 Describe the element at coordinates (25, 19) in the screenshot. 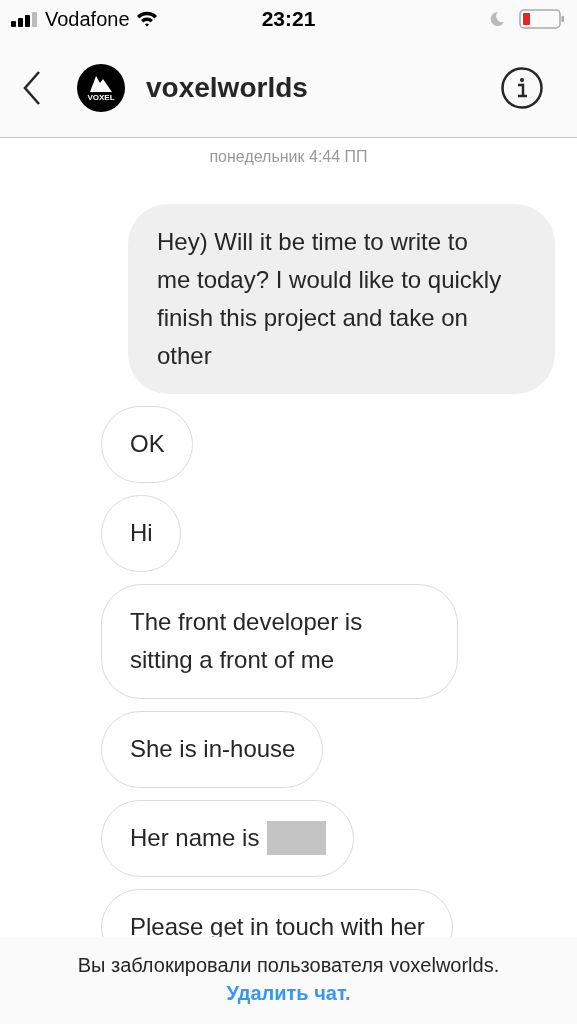

I see `signal-icon` at that location.